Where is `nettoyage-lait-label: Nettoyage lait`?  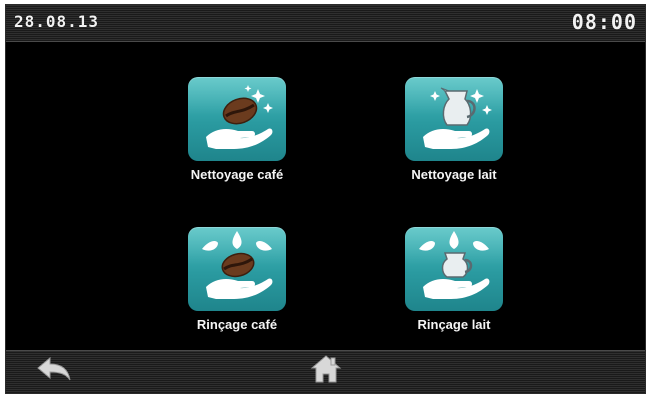
nettoyage-lait-label: Nettoyage lait is located at coordinates (454, 174).